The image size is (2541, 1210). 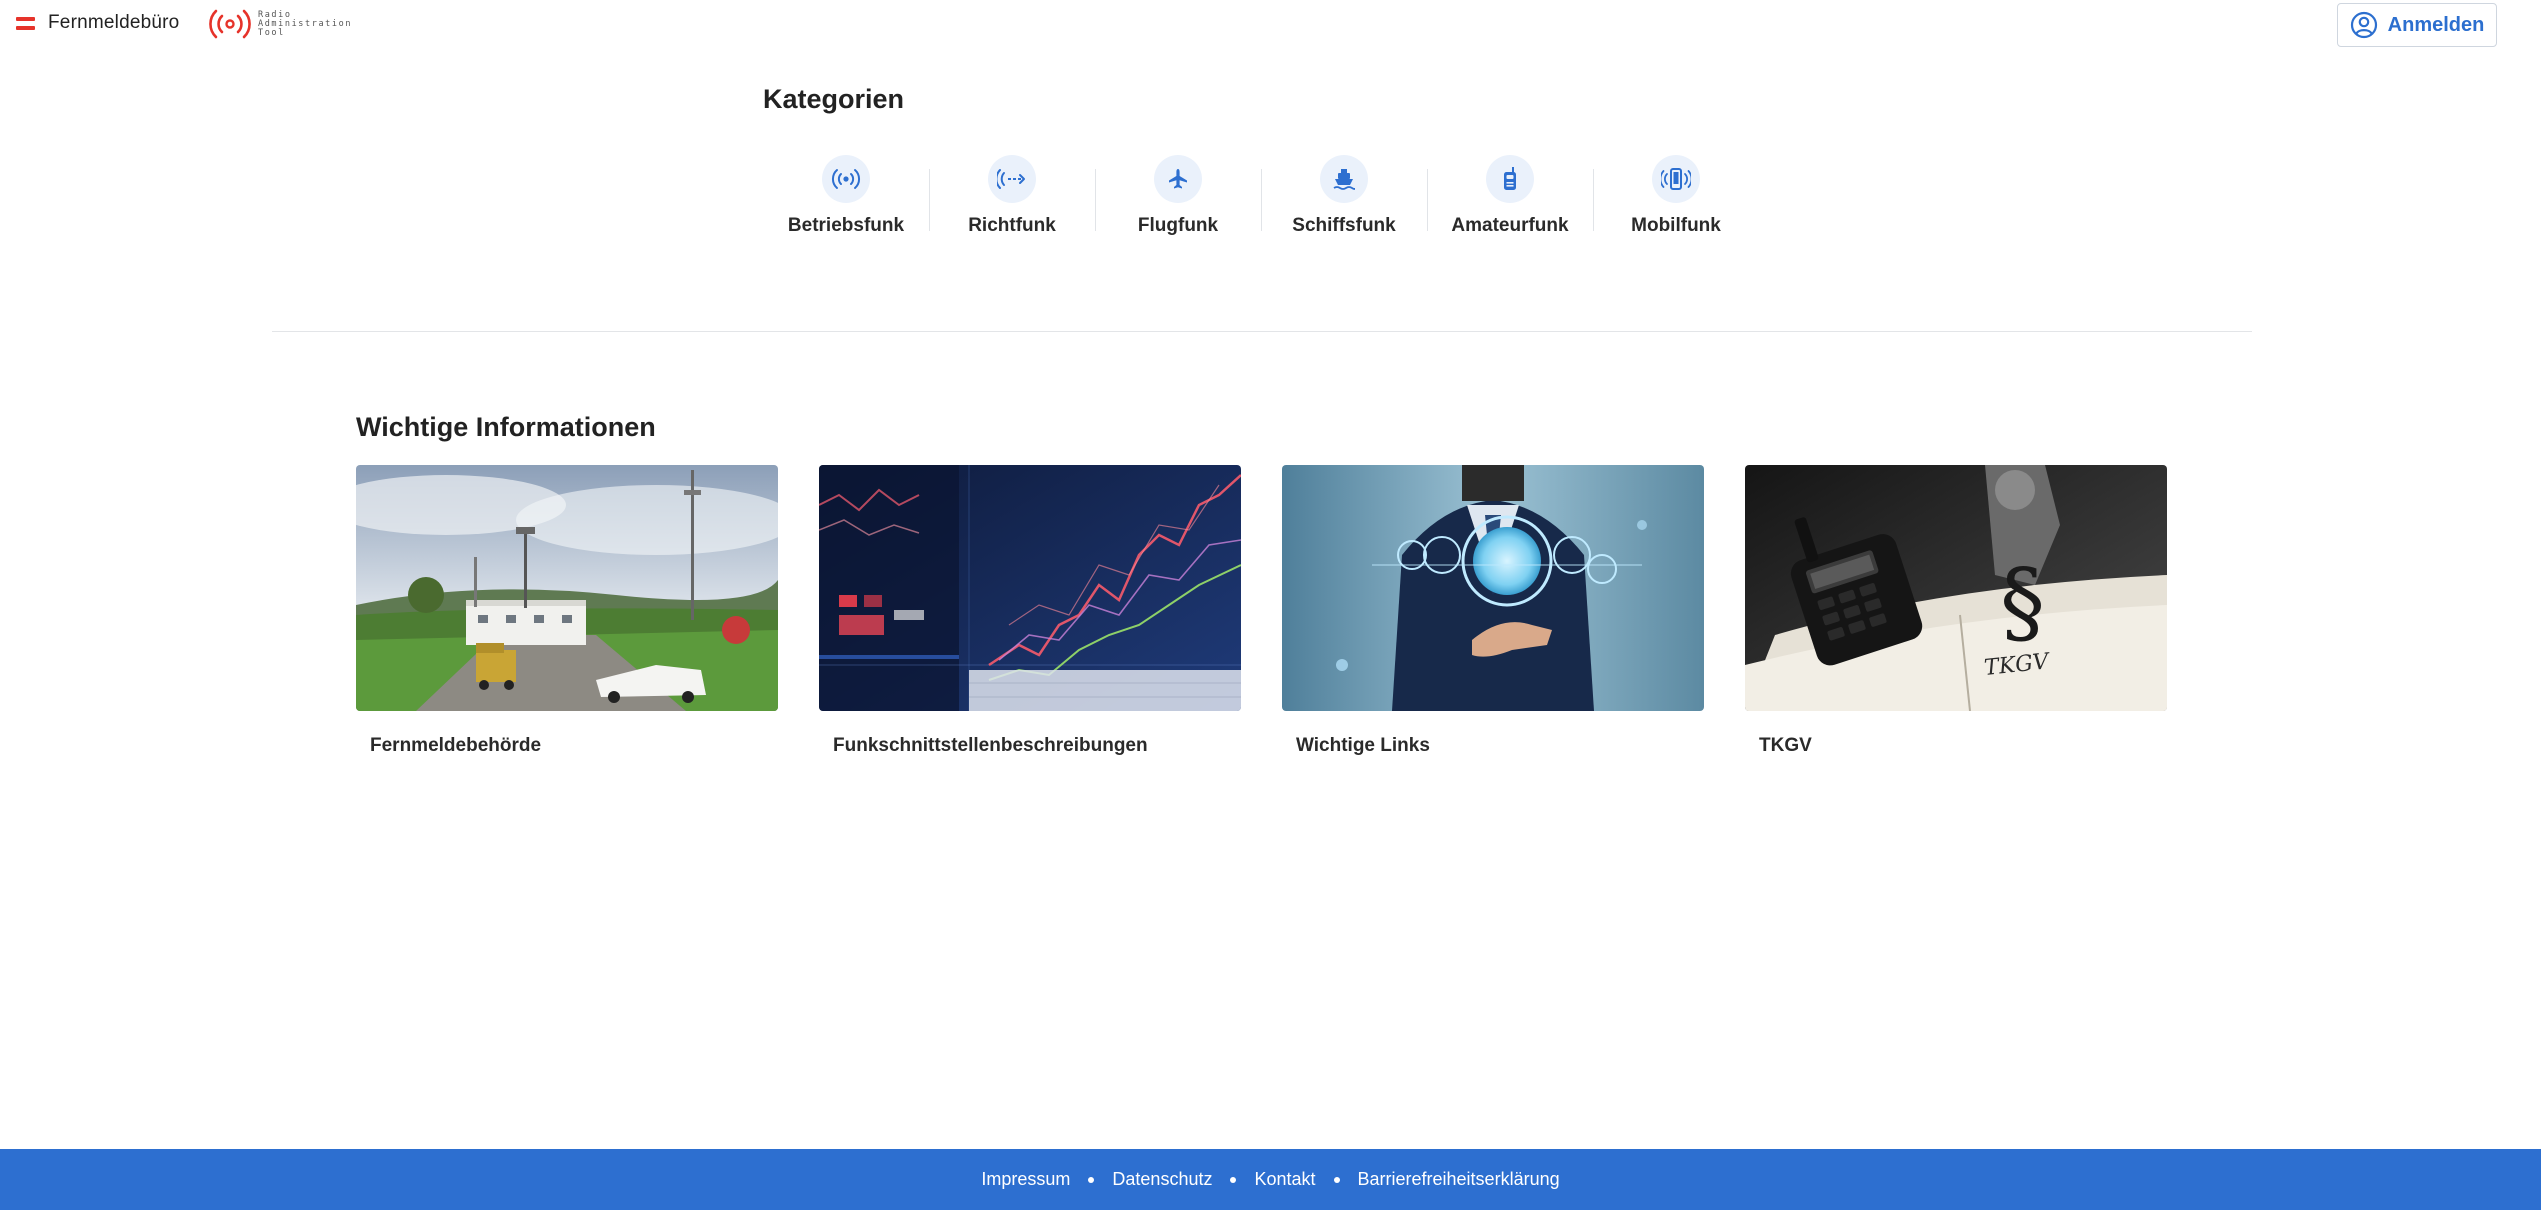 What do you see at coordinates (990, 745) in the screenshot?
I see `card-label: Funkschnittstellenbeschreibungen` at bounding box center [990, 745].